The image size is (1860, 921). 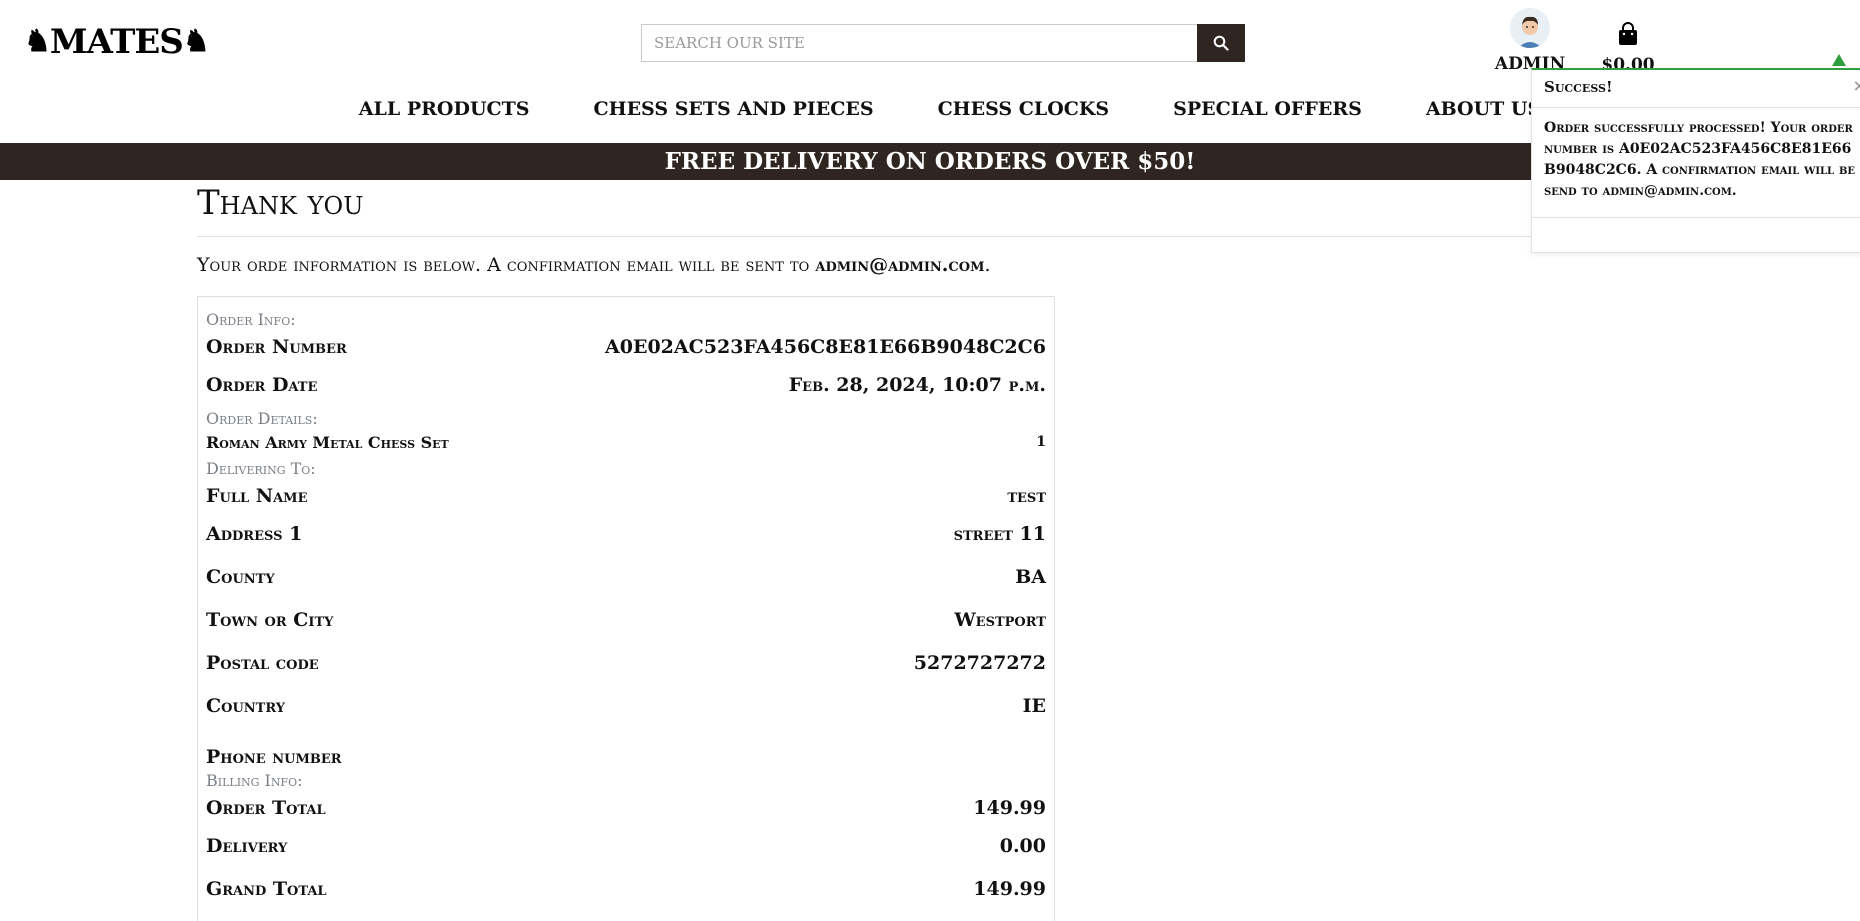 I want to click on full-name-label: Full Name, so click(x=257, y=496).